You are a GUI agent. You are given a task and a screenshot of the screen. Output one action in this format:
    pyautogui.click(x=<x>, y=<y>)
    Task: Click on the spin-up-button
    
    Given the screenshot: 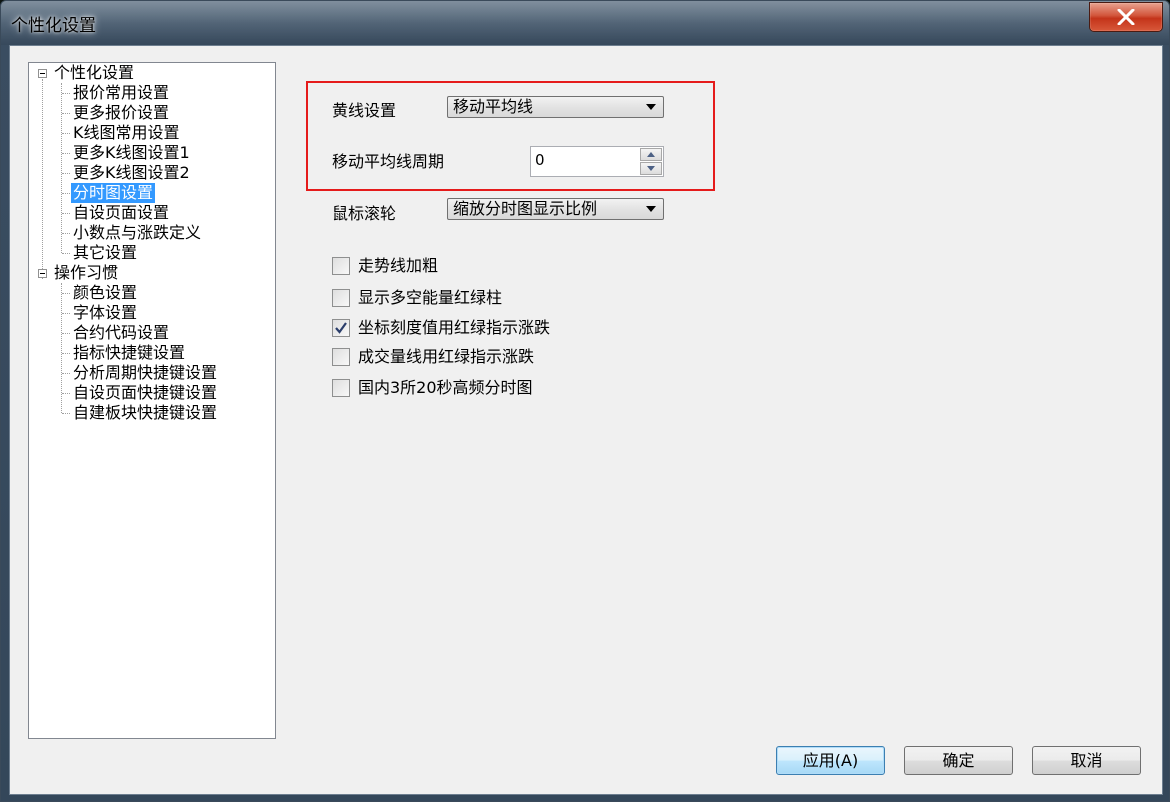 What is the action you would take?
    pyautogui.click(x=651, y=154)
    